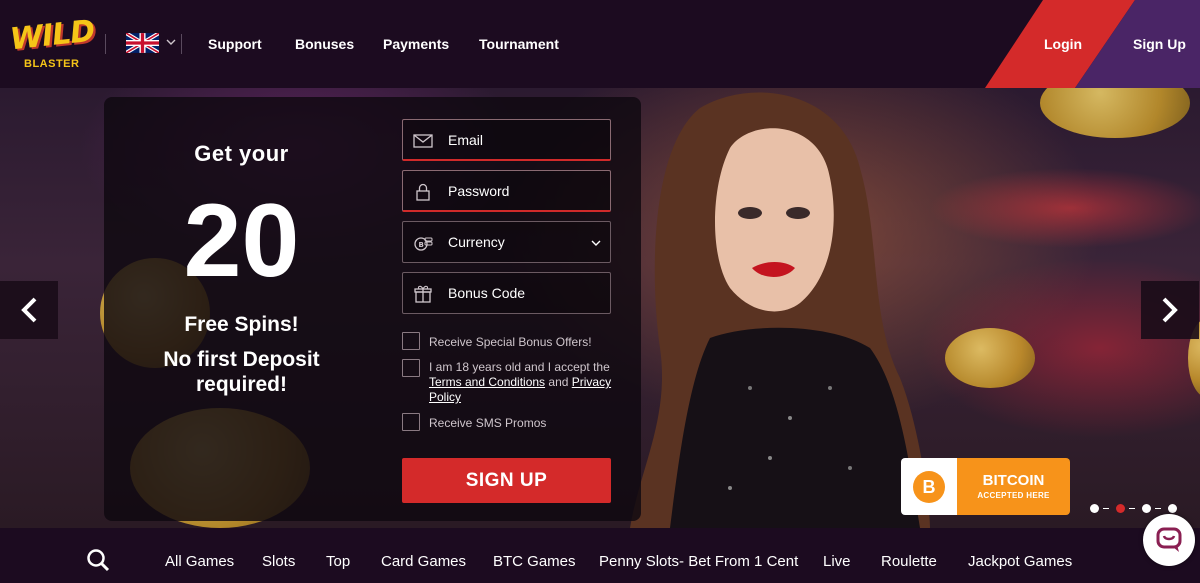 The height and width of the screenshot is (583, 1200). I want to click on login-button: Login, so click(1063, 44).